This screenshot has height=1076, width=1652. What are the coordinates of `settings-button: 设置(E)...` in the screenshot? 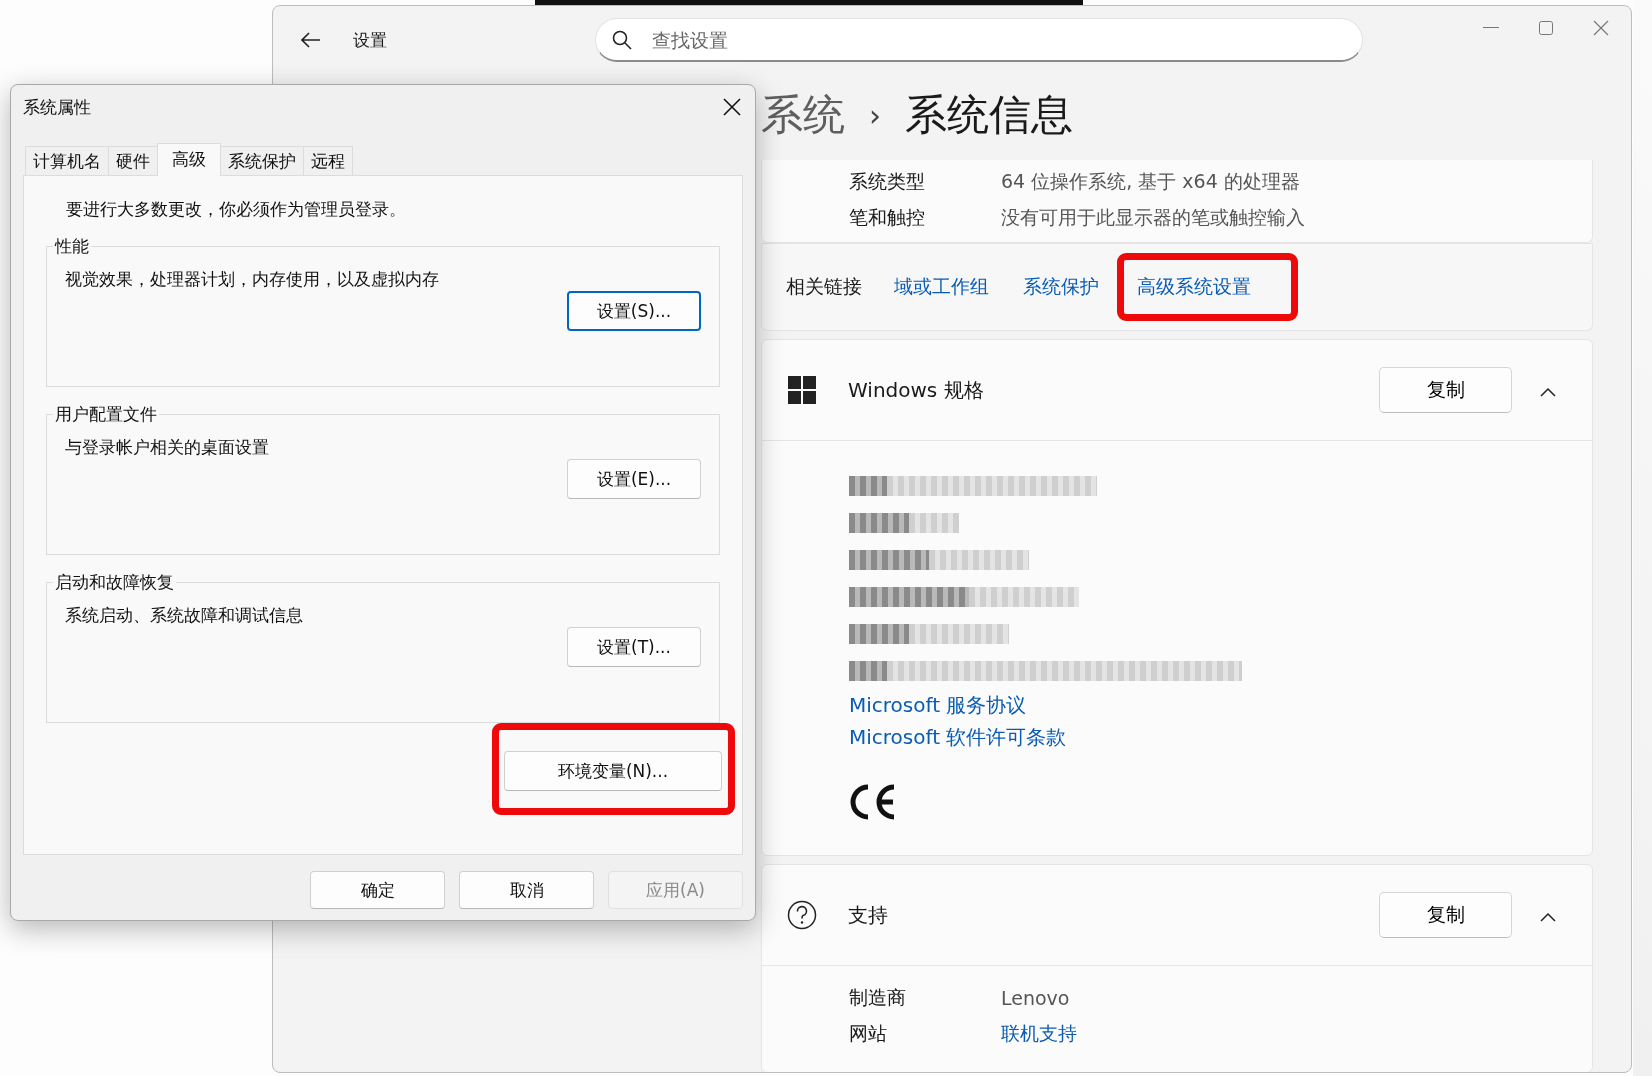 It's located at (634, 479).